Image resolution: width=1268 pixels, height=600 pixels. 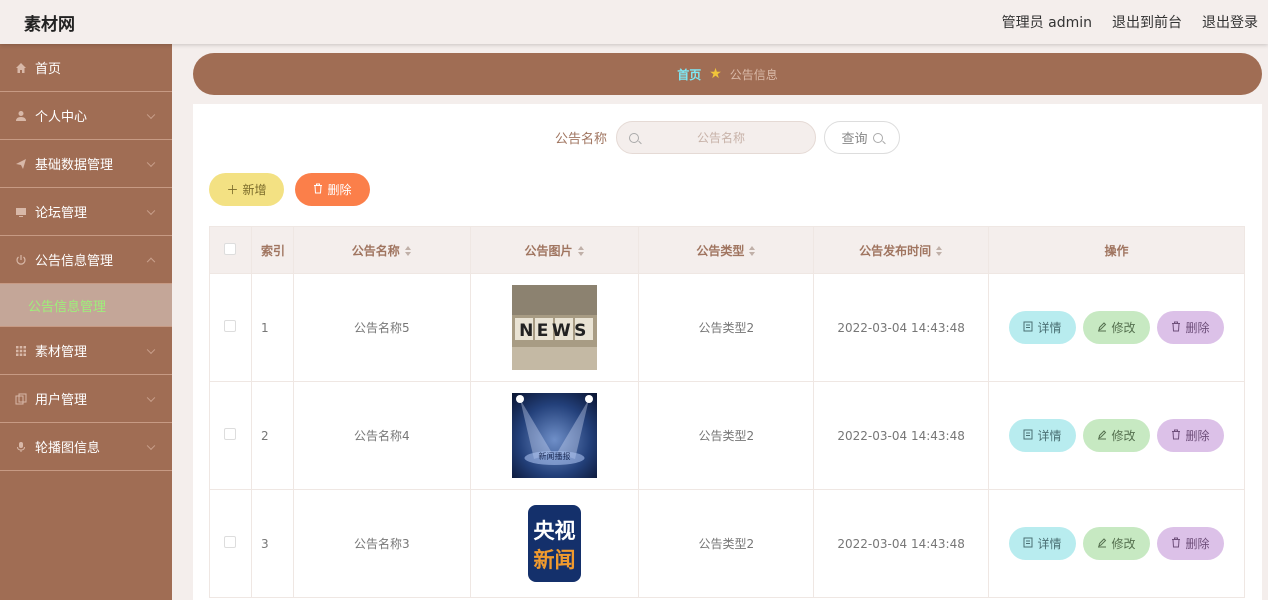 I want to click on batch-delete-button: 删除, so click(x=332, y=189).